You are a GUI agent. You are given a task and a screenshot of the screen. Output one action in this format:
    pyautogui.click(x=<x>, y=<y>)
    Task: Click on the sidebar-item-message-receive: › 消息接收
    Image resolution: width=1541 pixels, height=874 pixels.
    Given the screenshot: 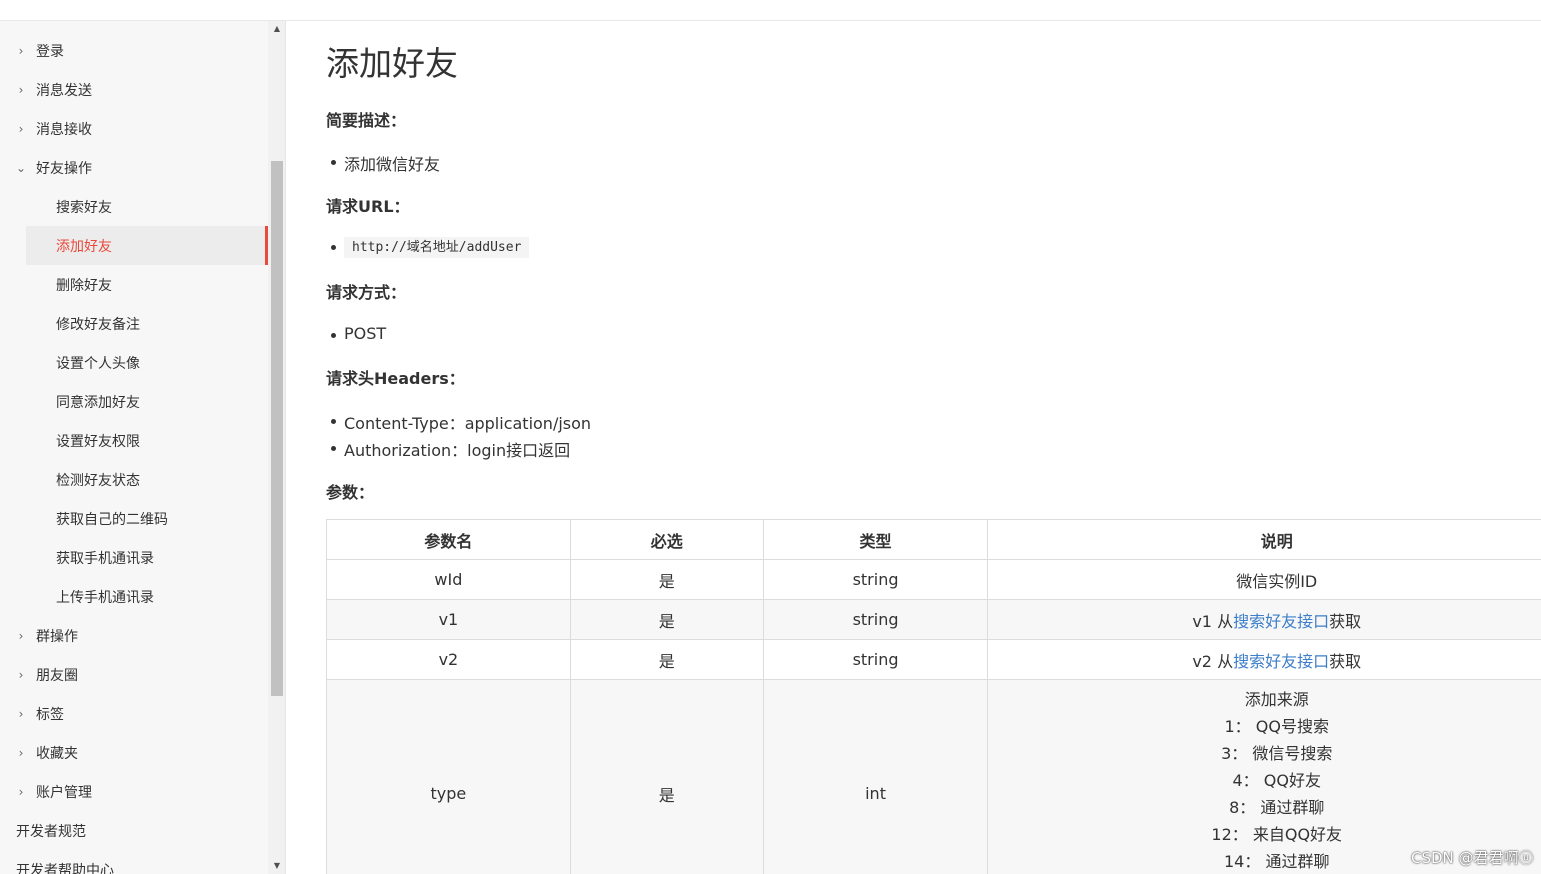 What is the action you would take?
    pyautogui.click(x=134, y=128)
    